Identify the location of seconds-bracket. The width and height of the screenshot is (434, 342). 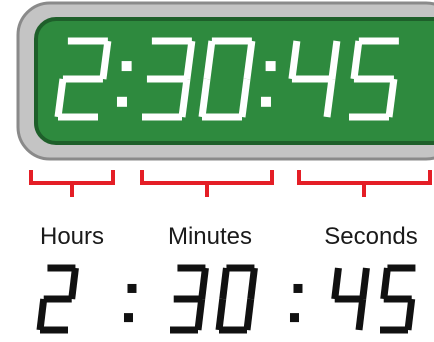
(364, 183).